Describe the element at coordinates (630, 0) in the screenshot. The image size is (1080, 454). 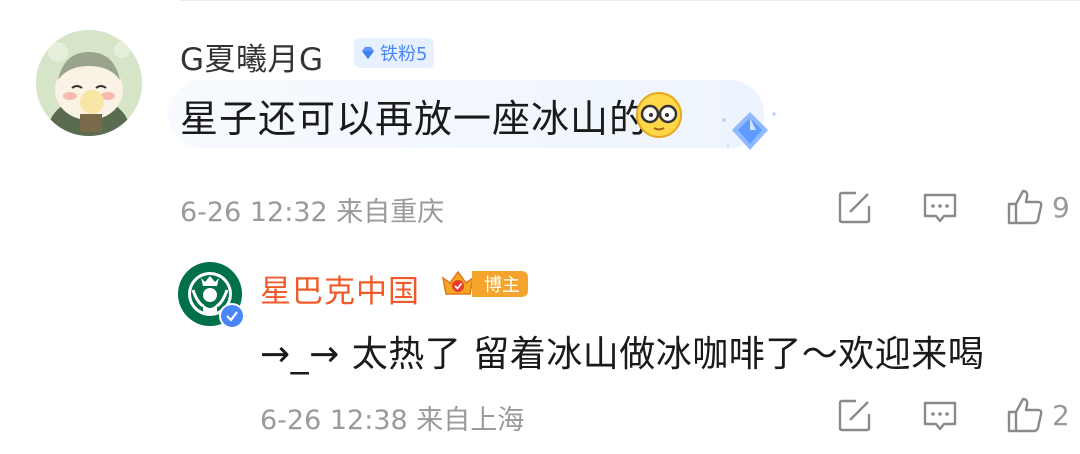
I see `top-divider` at that location.